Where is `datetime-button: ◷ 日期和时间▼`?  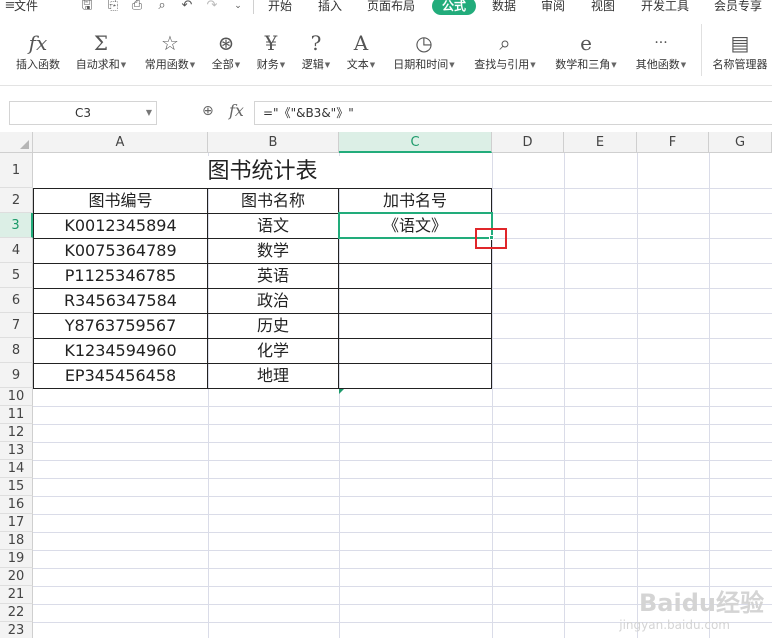
datetime-button: ◷ 日期和时间▼ is located at coordinates (424, 51).